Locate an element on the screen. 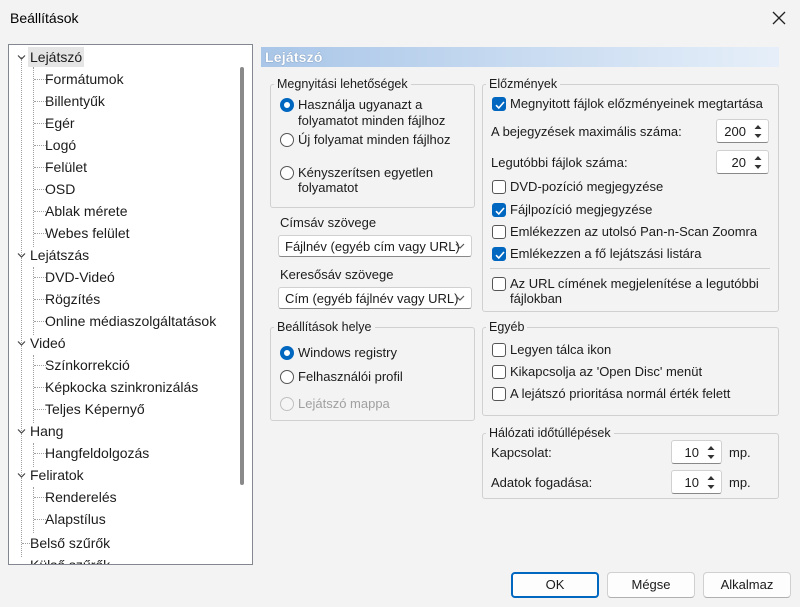  radio-user-profile is located at coordinates (287, 377).